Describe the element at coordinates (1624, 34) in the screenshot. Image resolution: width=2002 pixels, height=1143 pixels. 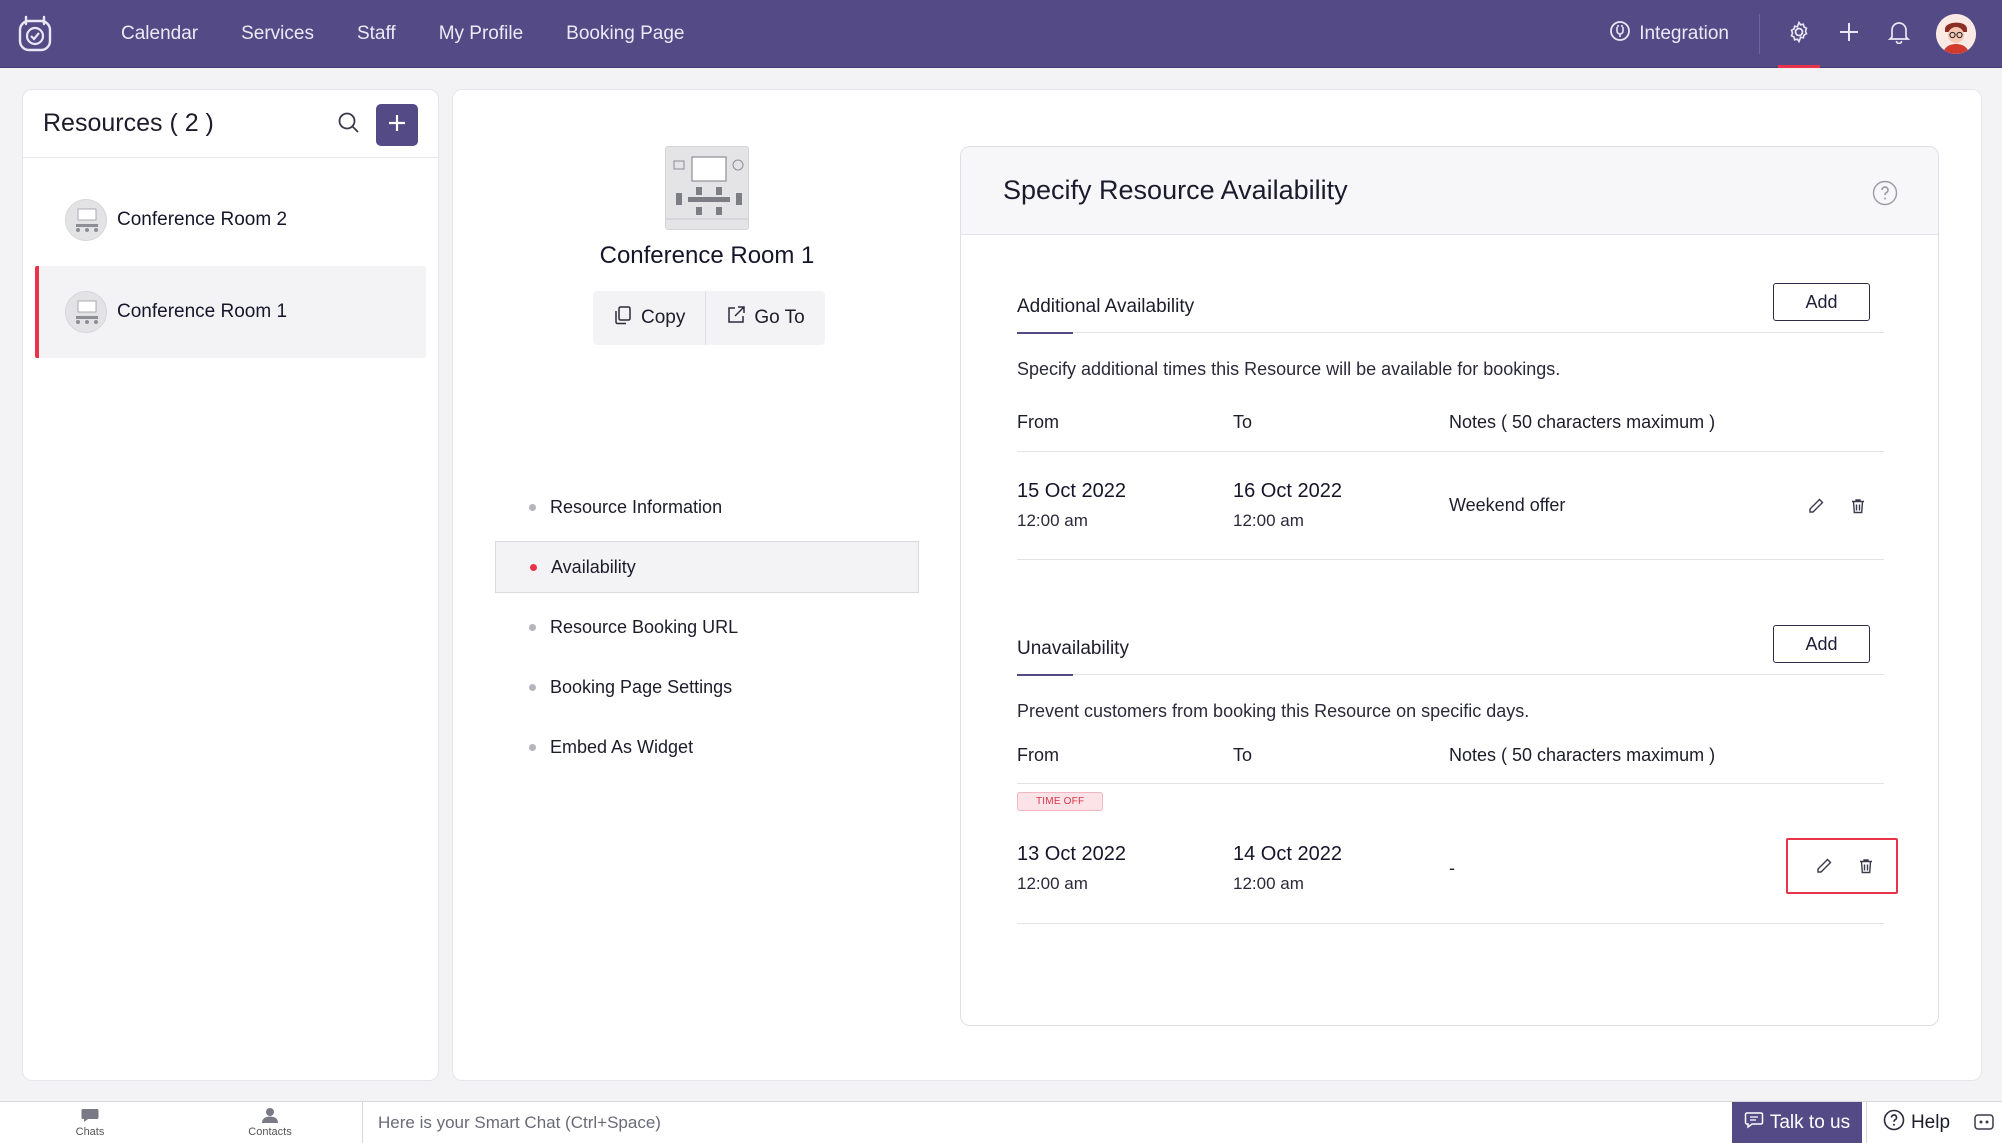
I see `integration-icon` at that location.